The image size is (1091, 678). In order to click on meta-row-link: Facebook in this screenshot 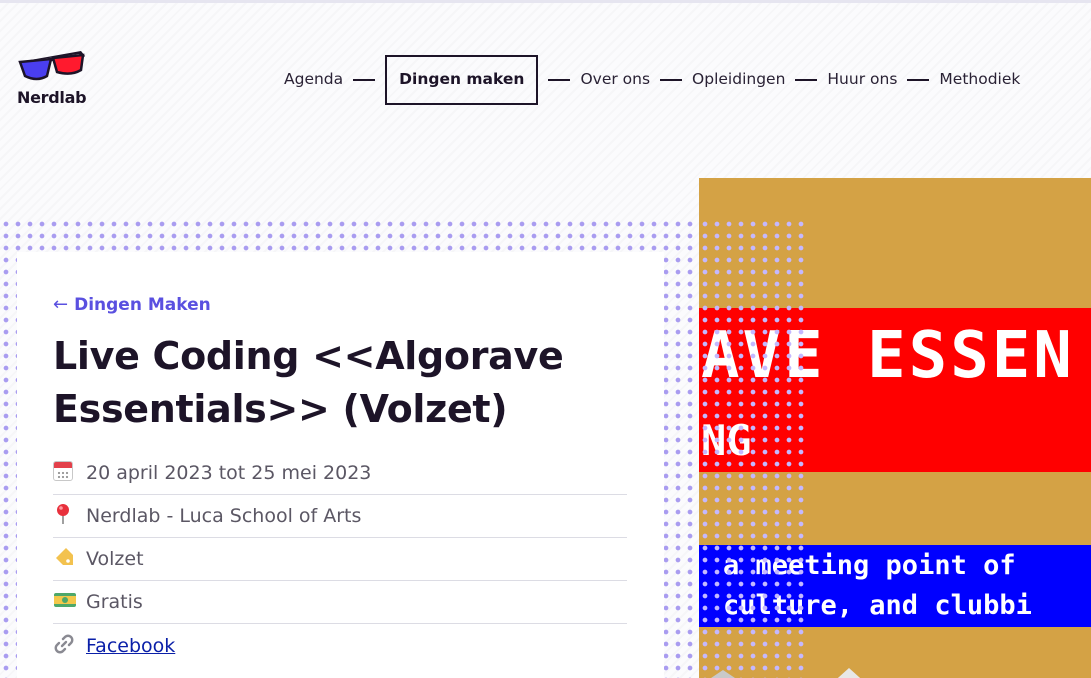, I will do `click(340, 645)`.